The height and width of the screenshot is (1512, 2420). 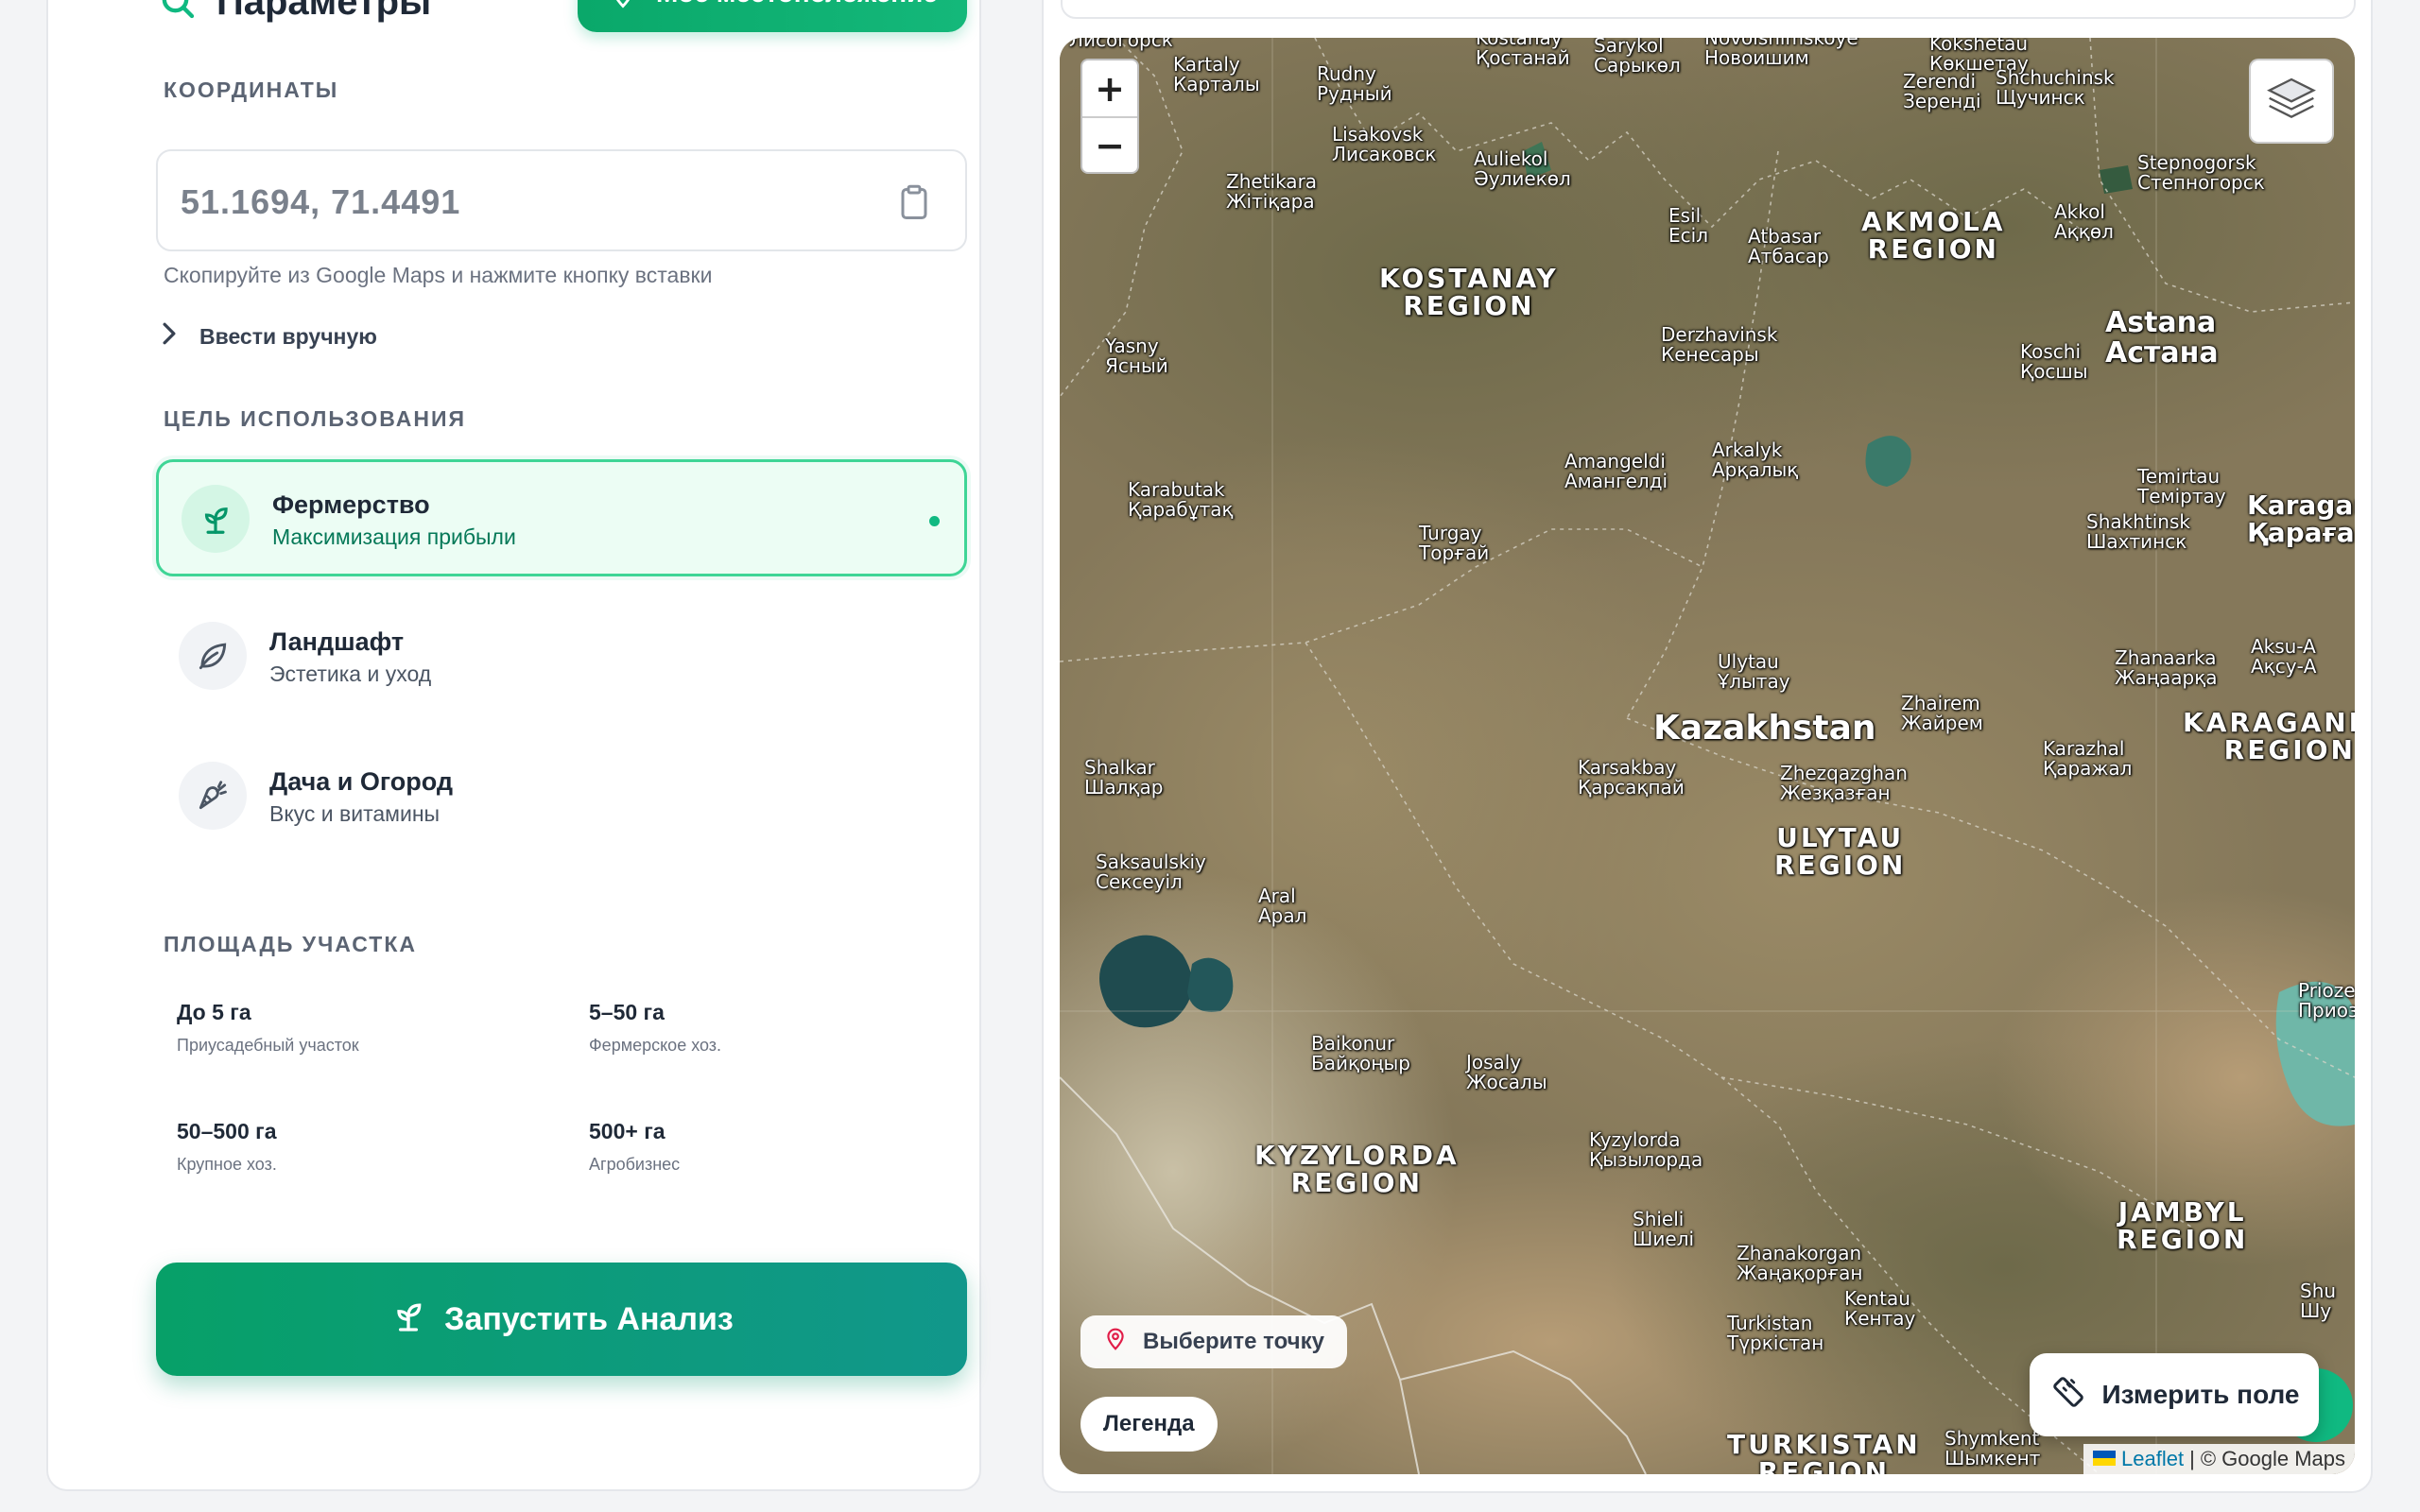 I want to click on area-subtitle: Фермерское хоз., so click(x=655, y=1045).